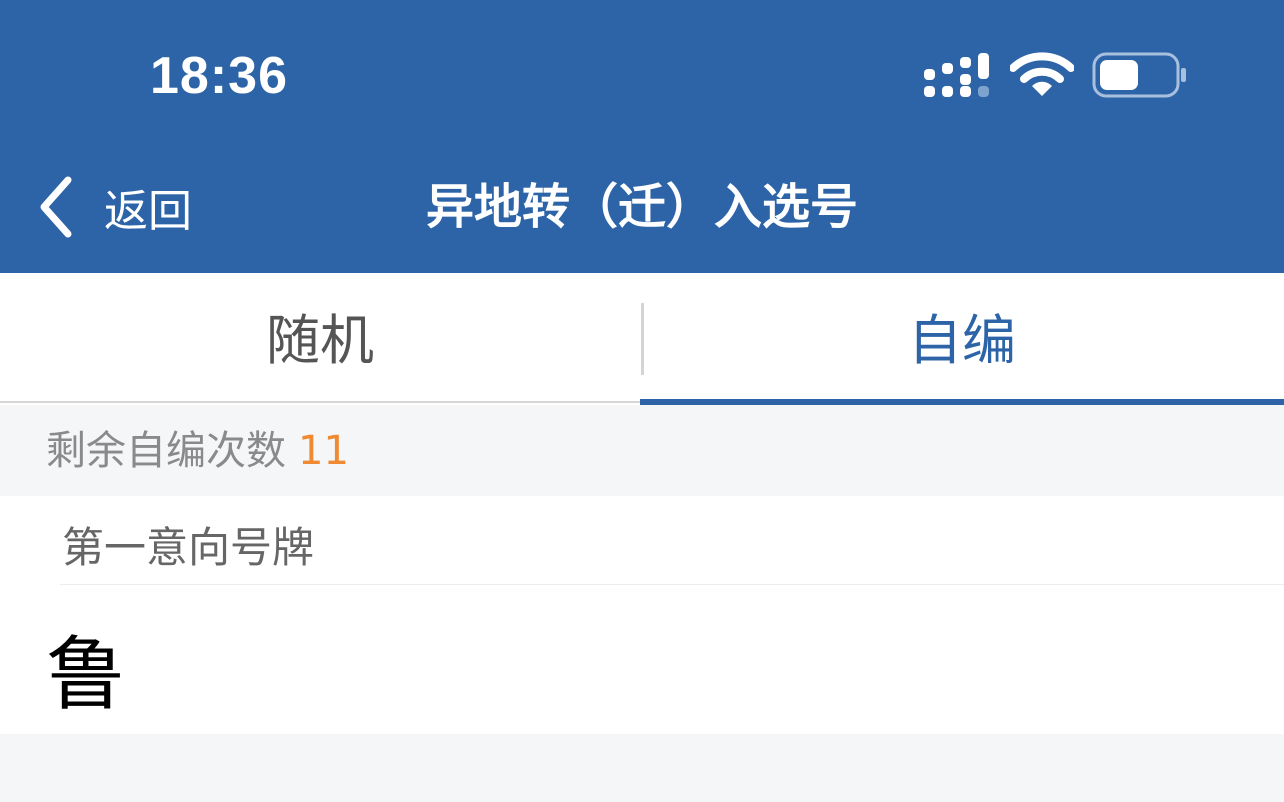  I want to click on tab-custom: 自编, so click(962, 339).